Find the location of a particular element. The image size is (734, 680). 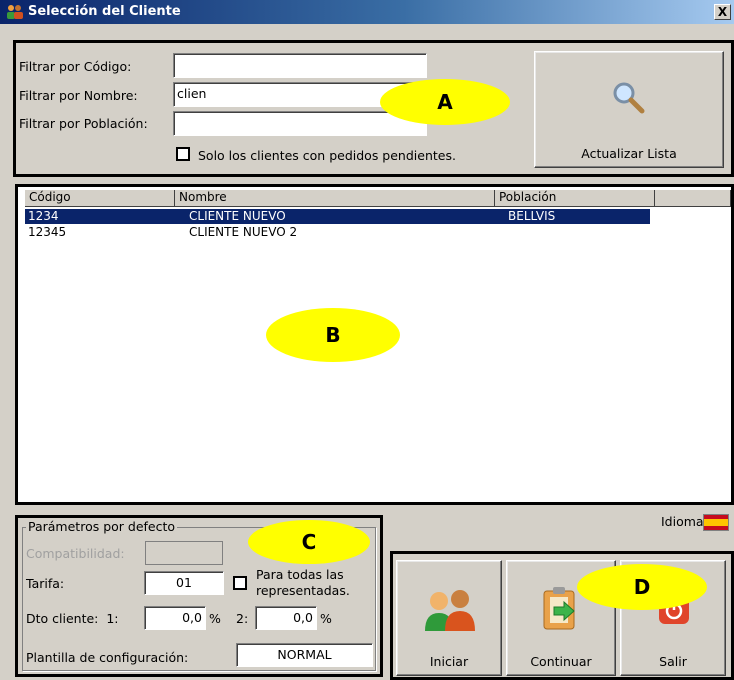

filter-code-label: Filtrar por Código: is located at coordinates (75, 66).